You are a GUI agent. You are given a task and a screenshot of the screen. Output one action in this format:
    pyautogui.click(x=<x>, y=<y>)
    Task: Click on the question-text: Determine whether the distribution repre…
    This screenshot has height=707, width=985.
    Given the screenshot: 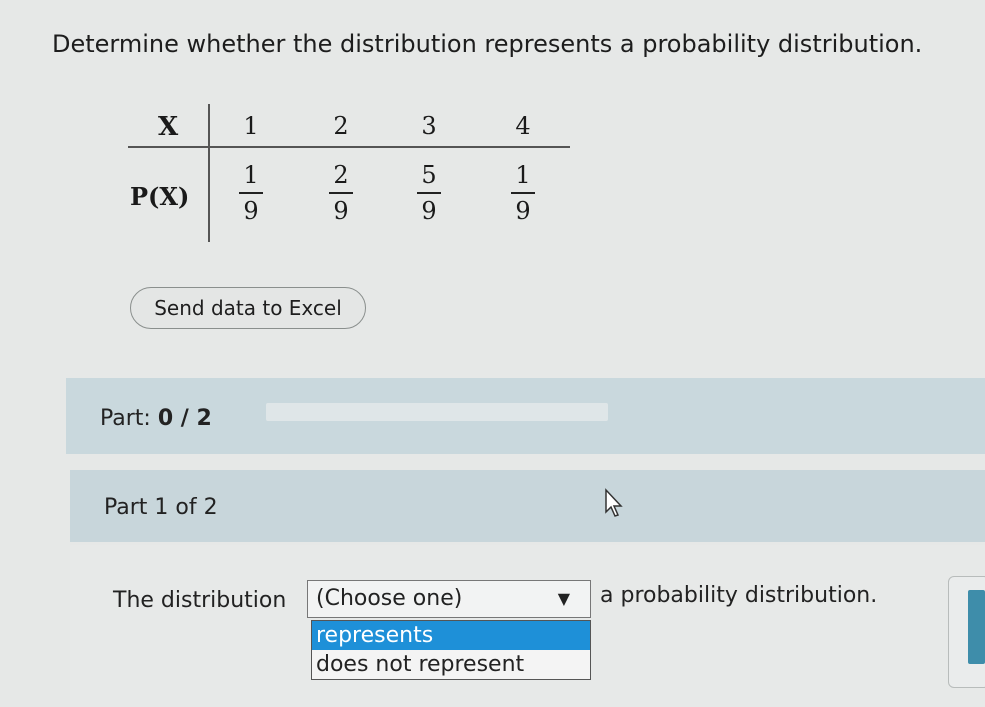 What is the action you would take?
    pyautogui.click(x=487, y=44)
    